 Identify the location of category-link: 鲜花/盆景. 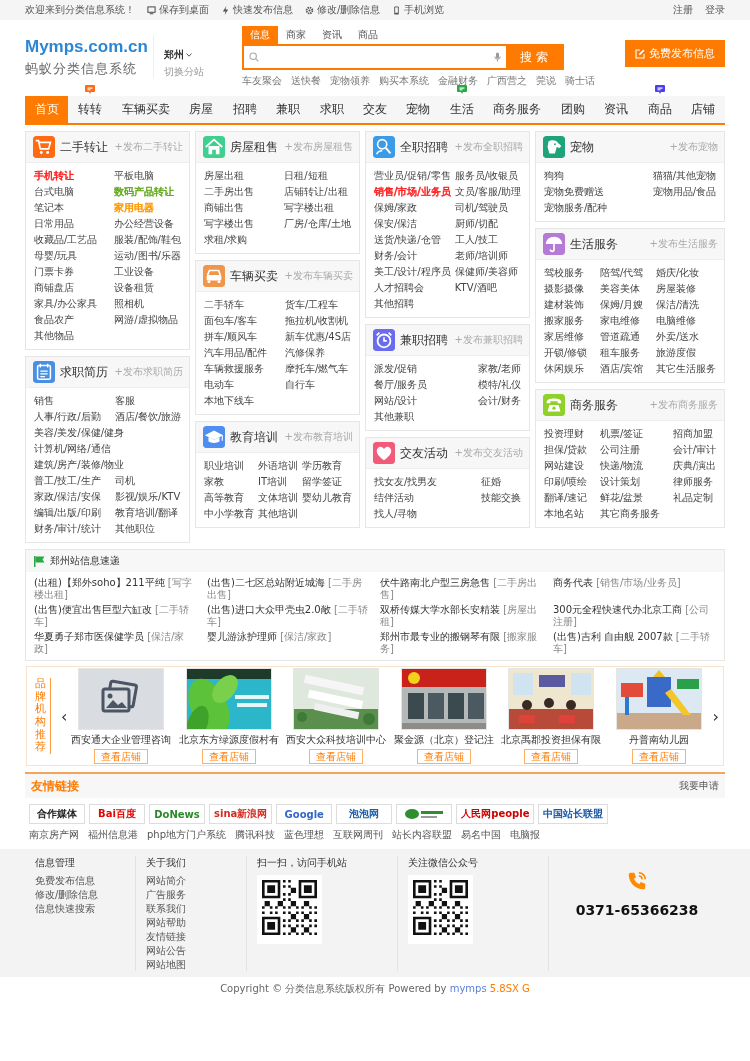
(630, 498).